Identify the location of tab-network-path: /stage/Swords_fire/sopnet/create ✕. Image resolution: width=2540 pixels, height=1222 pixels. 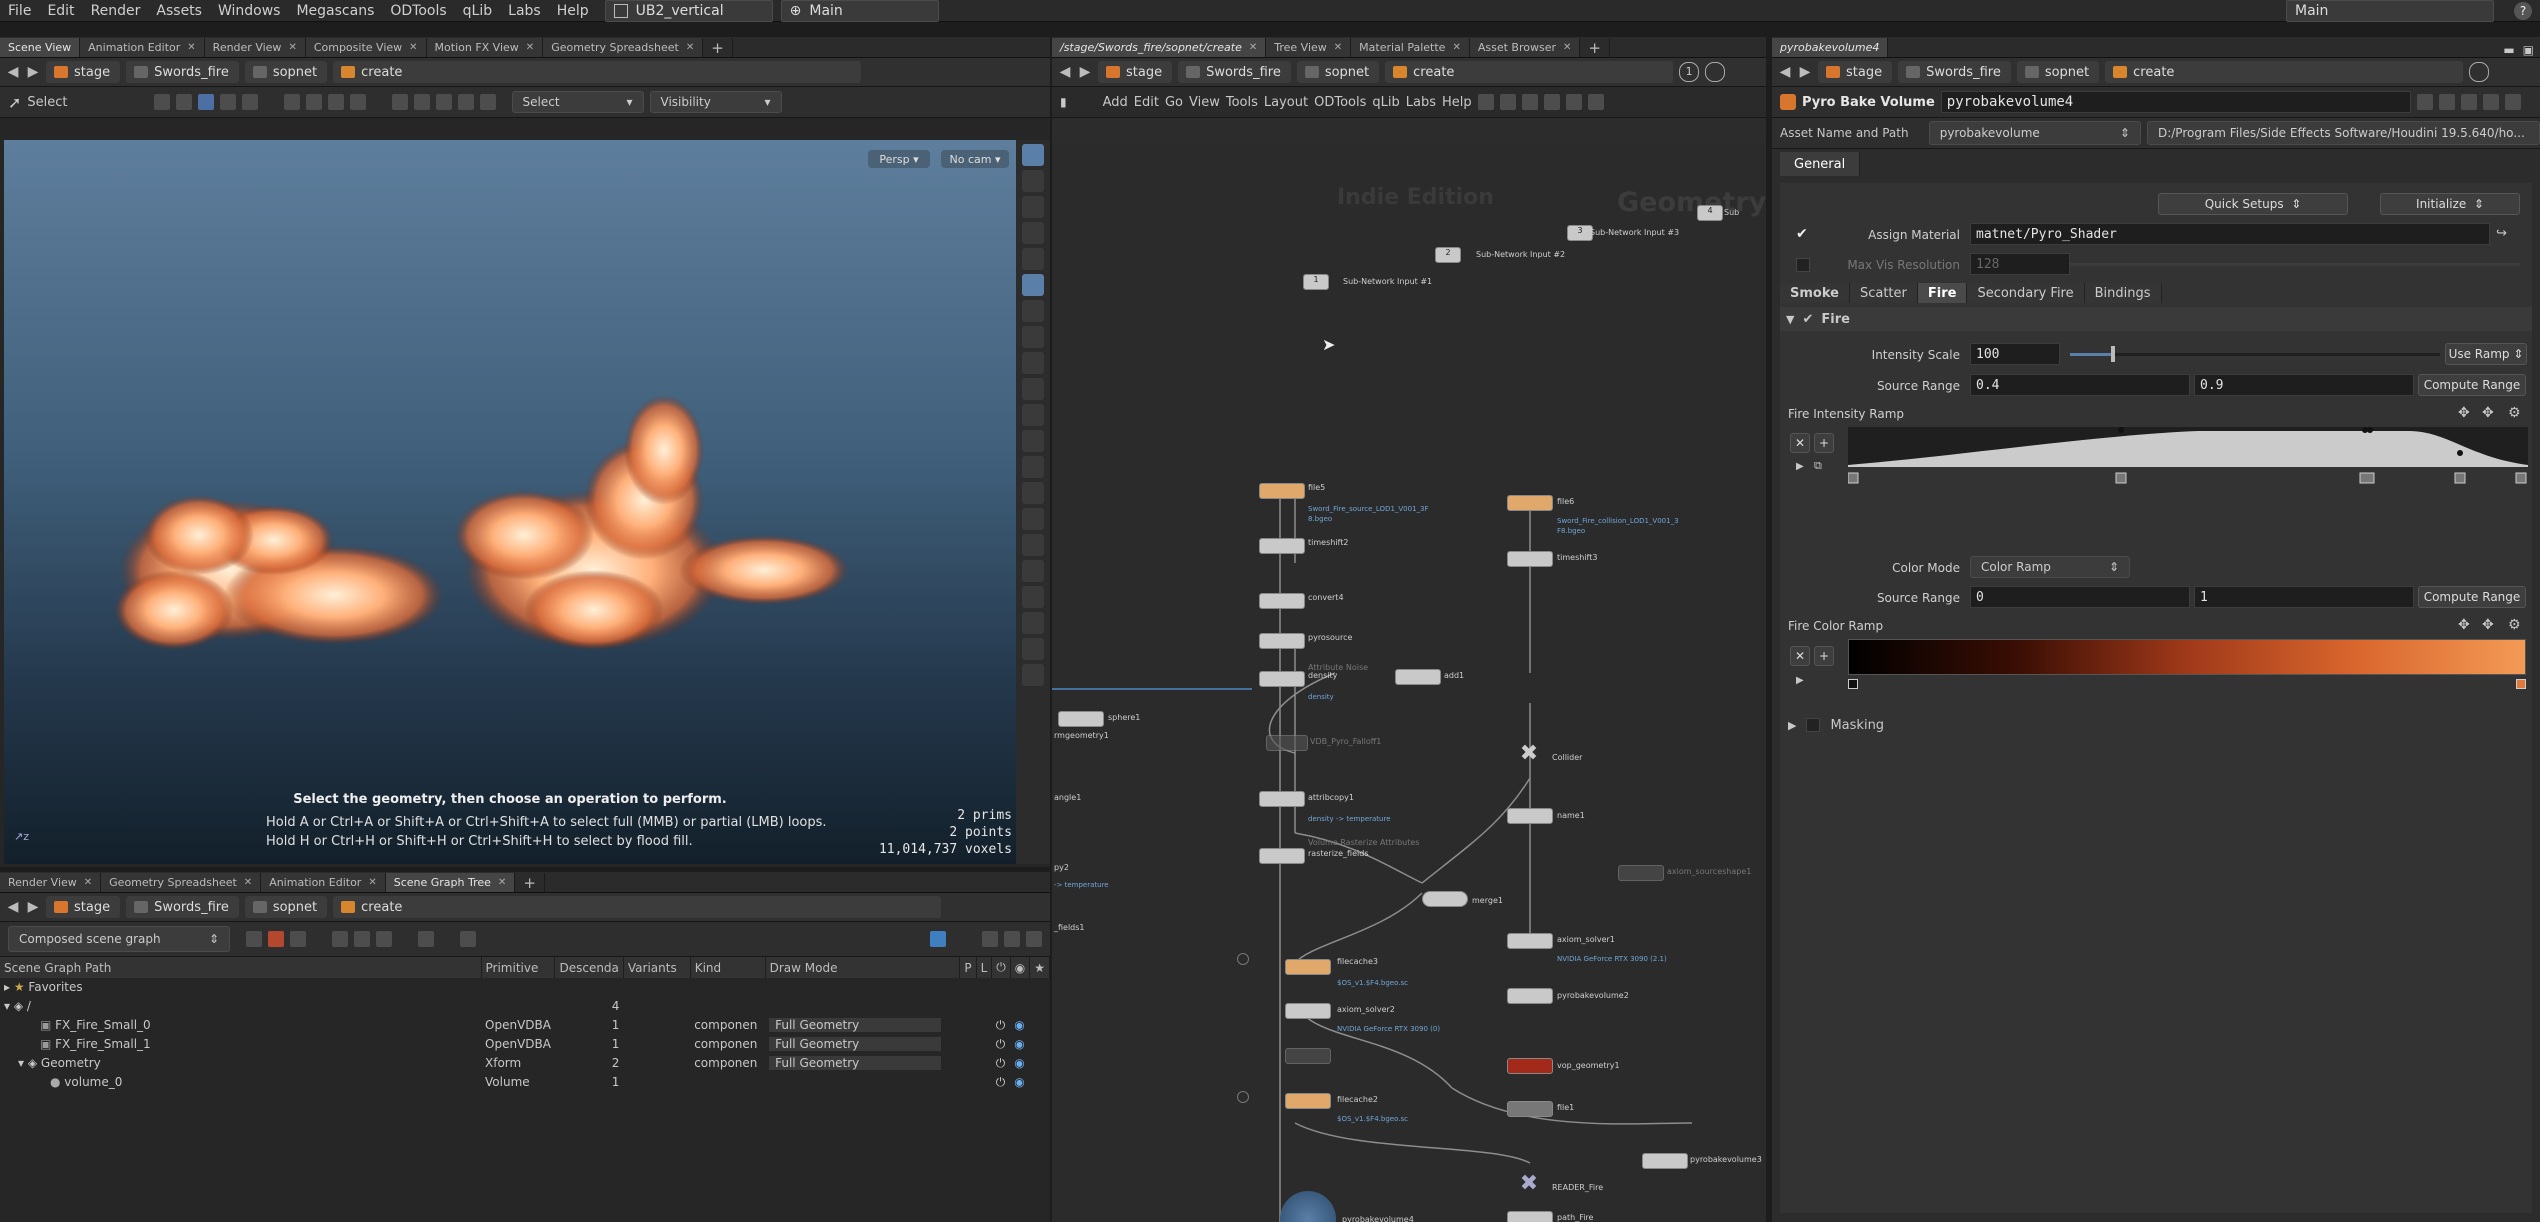
(1159, 47).